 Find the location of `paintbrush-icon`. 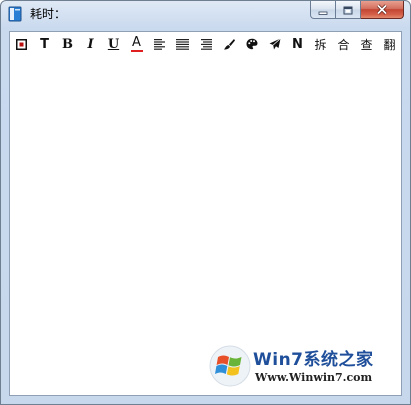

paintbrush-icon is located at coordinates (229, 44).